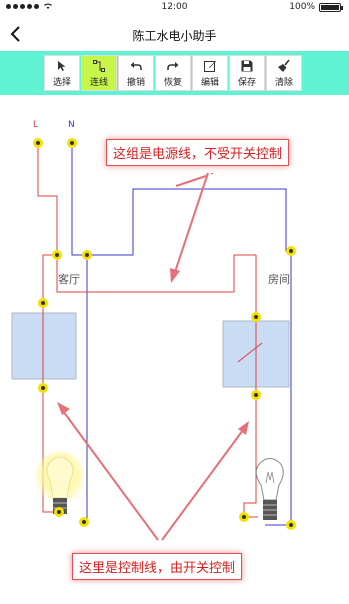 The image size is (349, 604). I want to click on room-label-living-room: 客厅, so click(69, 279).